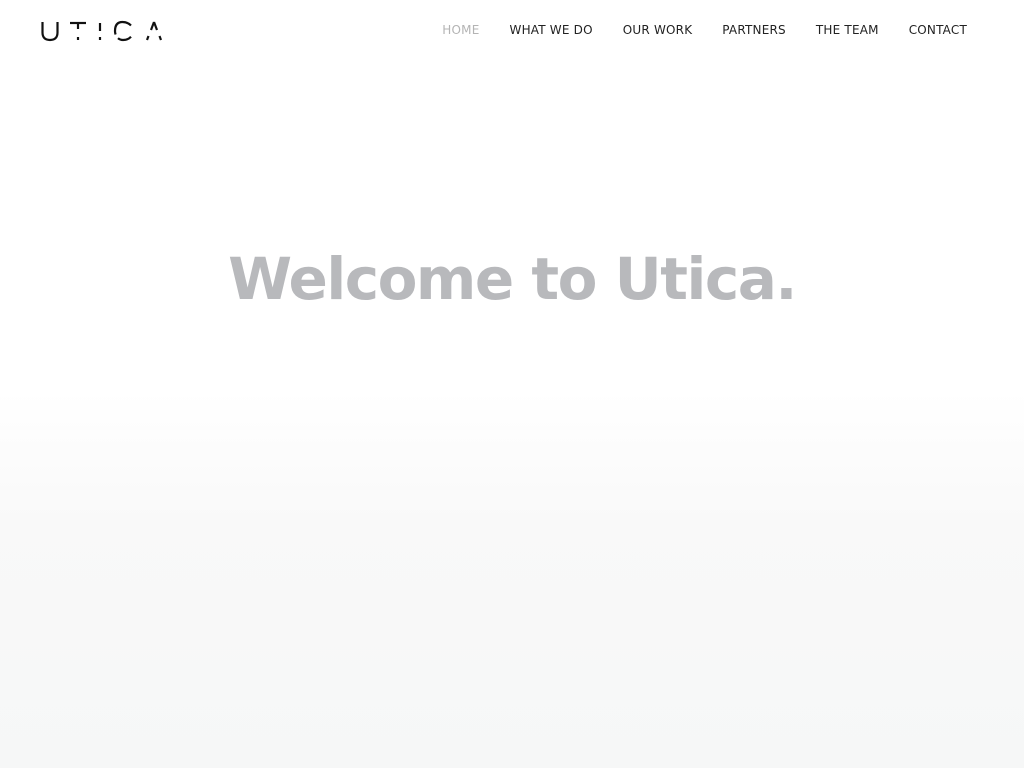  Describe the element at coordinates (658, 30) in the screenshot. I see `nav-item-our-work: OUR WORK` at that location.